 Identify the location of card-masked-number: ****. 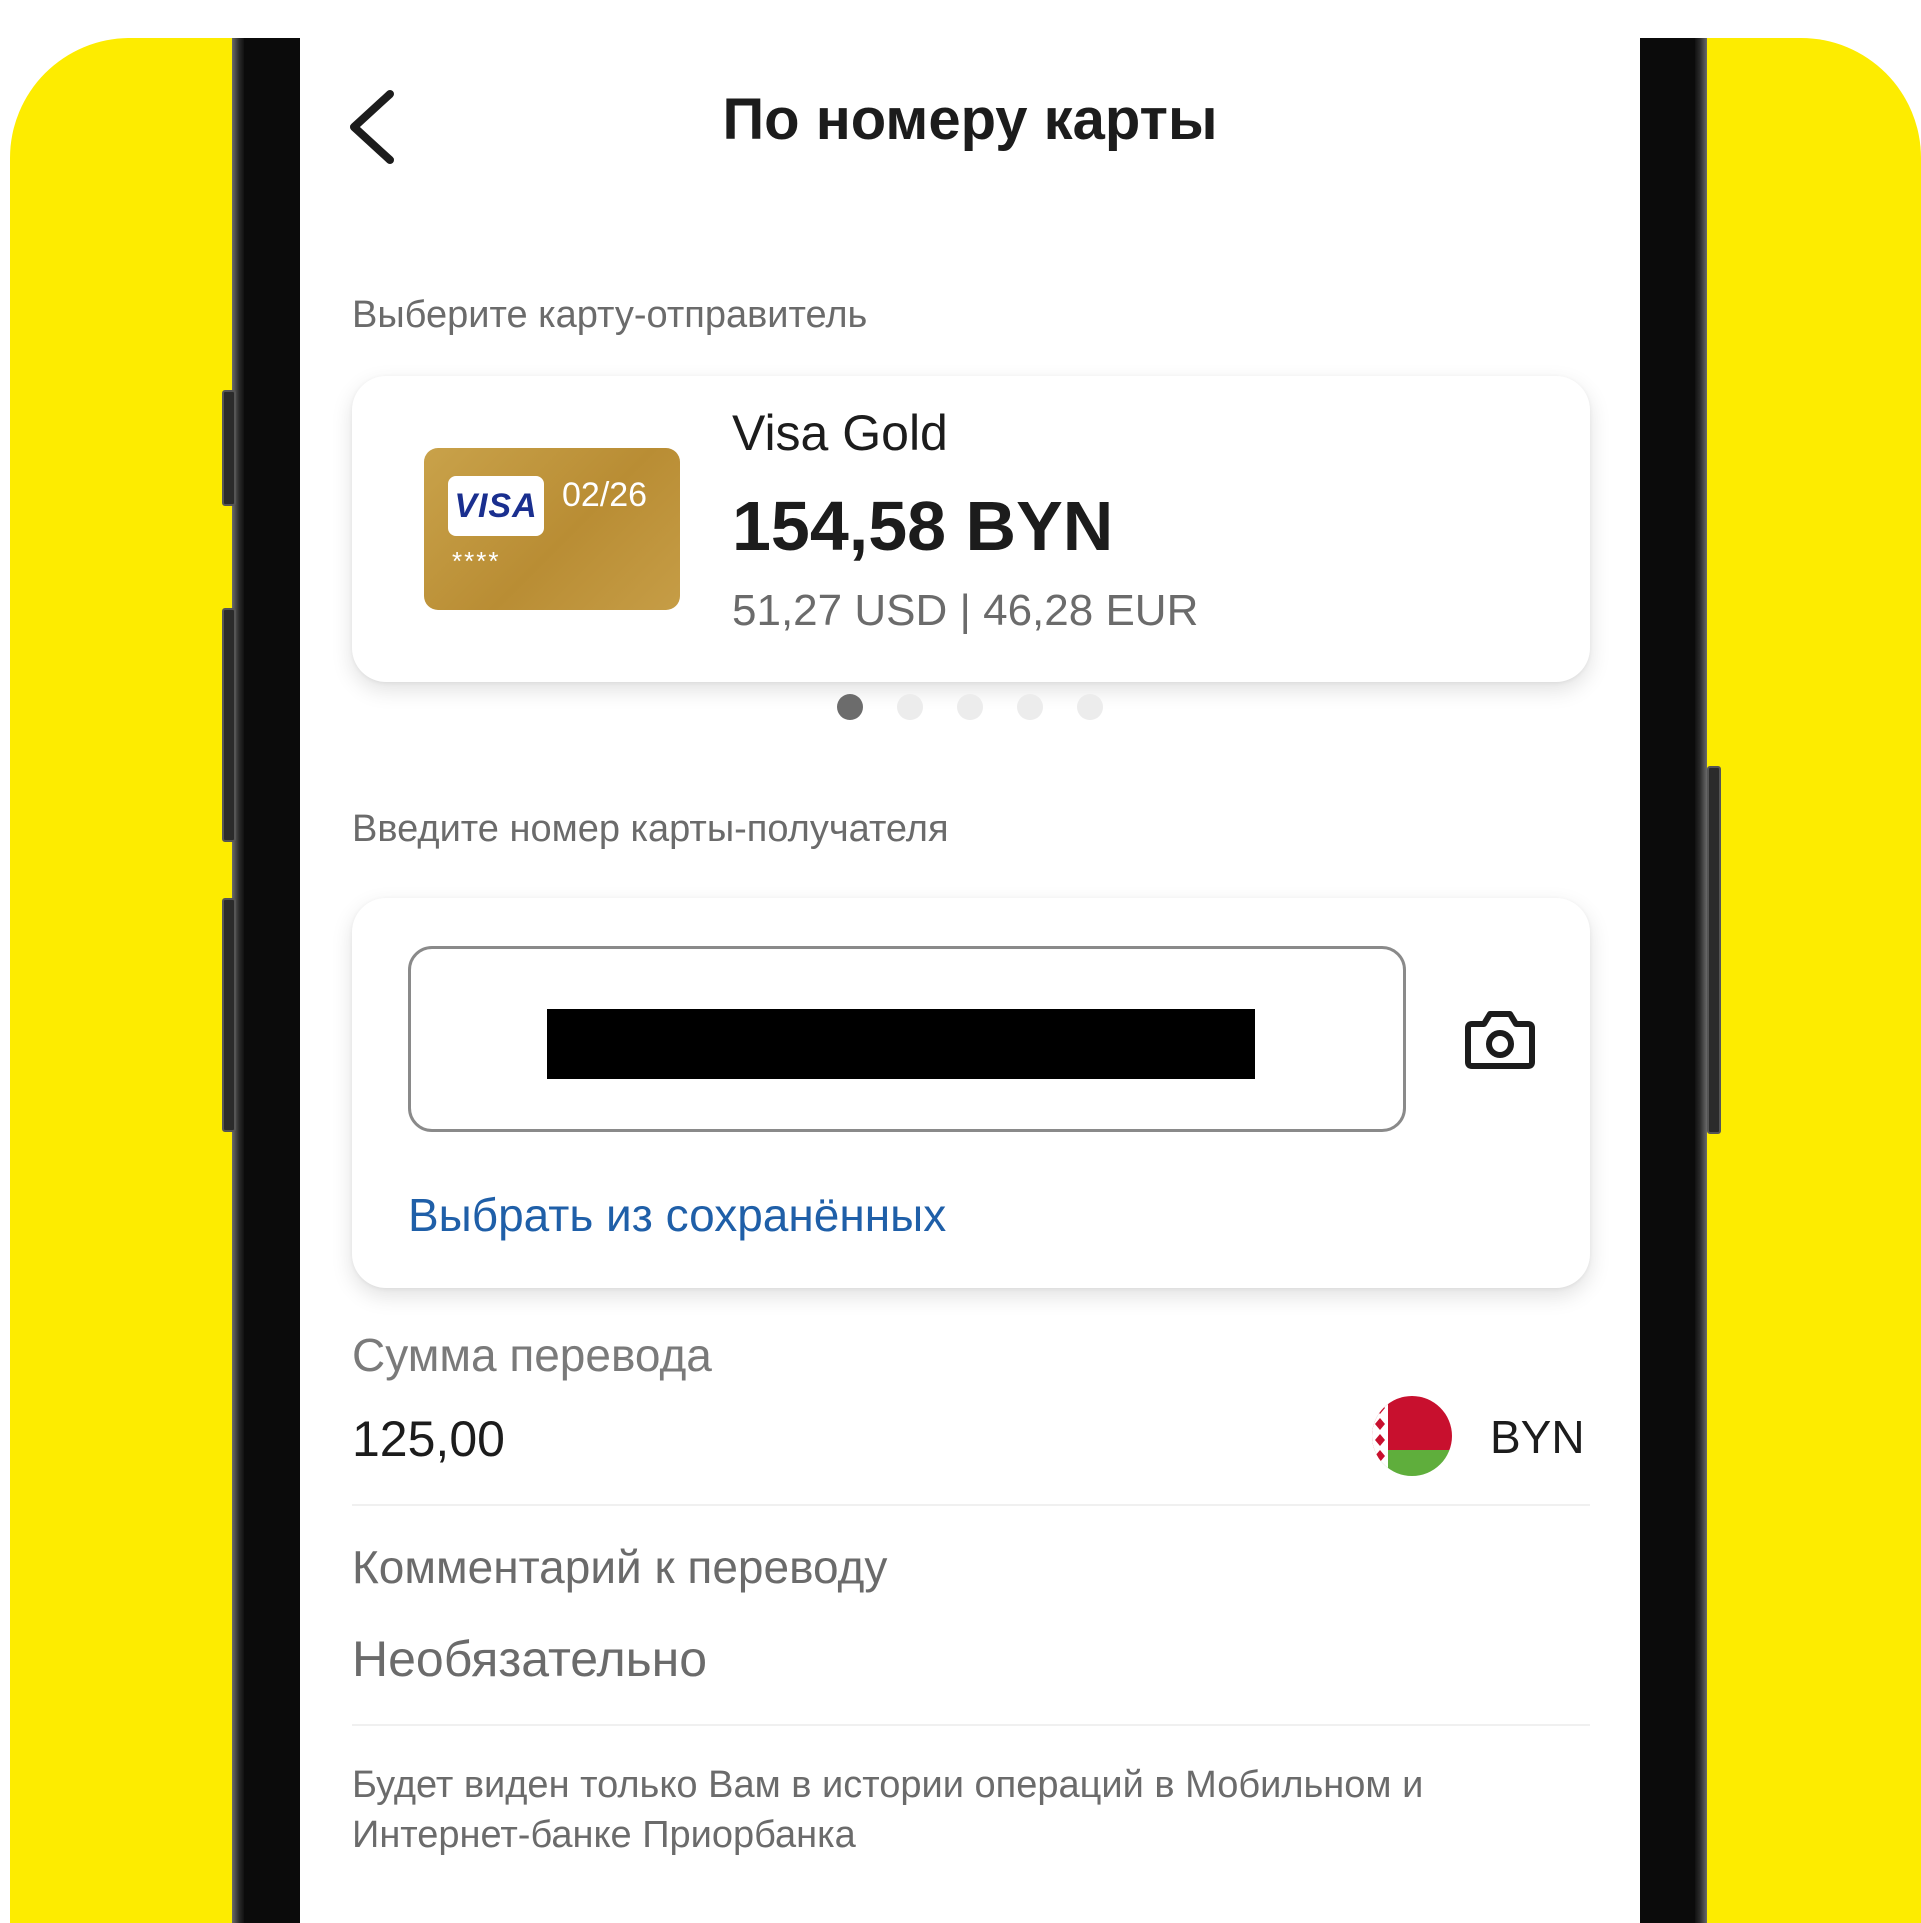
(476, 561).